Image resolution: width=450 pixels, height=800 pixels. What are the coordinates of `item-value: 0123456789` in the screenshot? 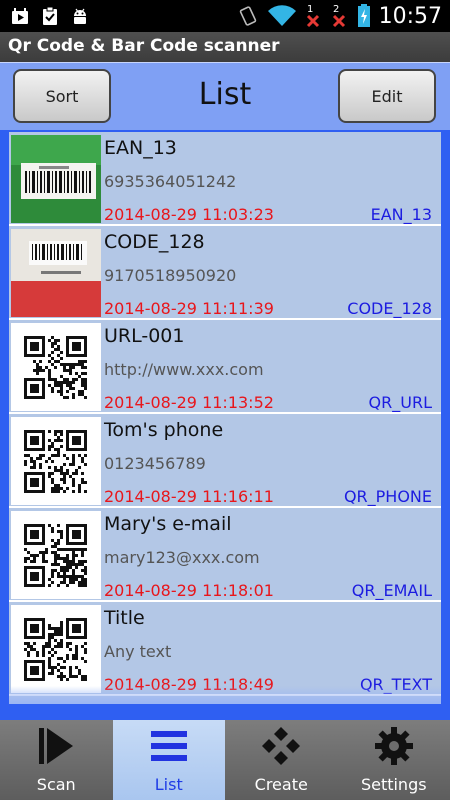 It's located at (155, 463).